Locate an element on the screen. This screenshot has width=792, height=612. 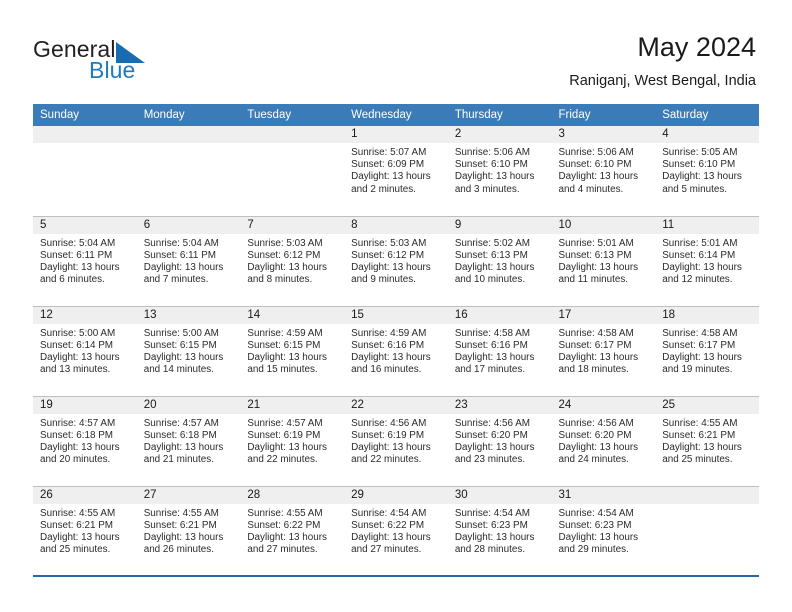
day-number: 28 is located at coordinates (292, 495).